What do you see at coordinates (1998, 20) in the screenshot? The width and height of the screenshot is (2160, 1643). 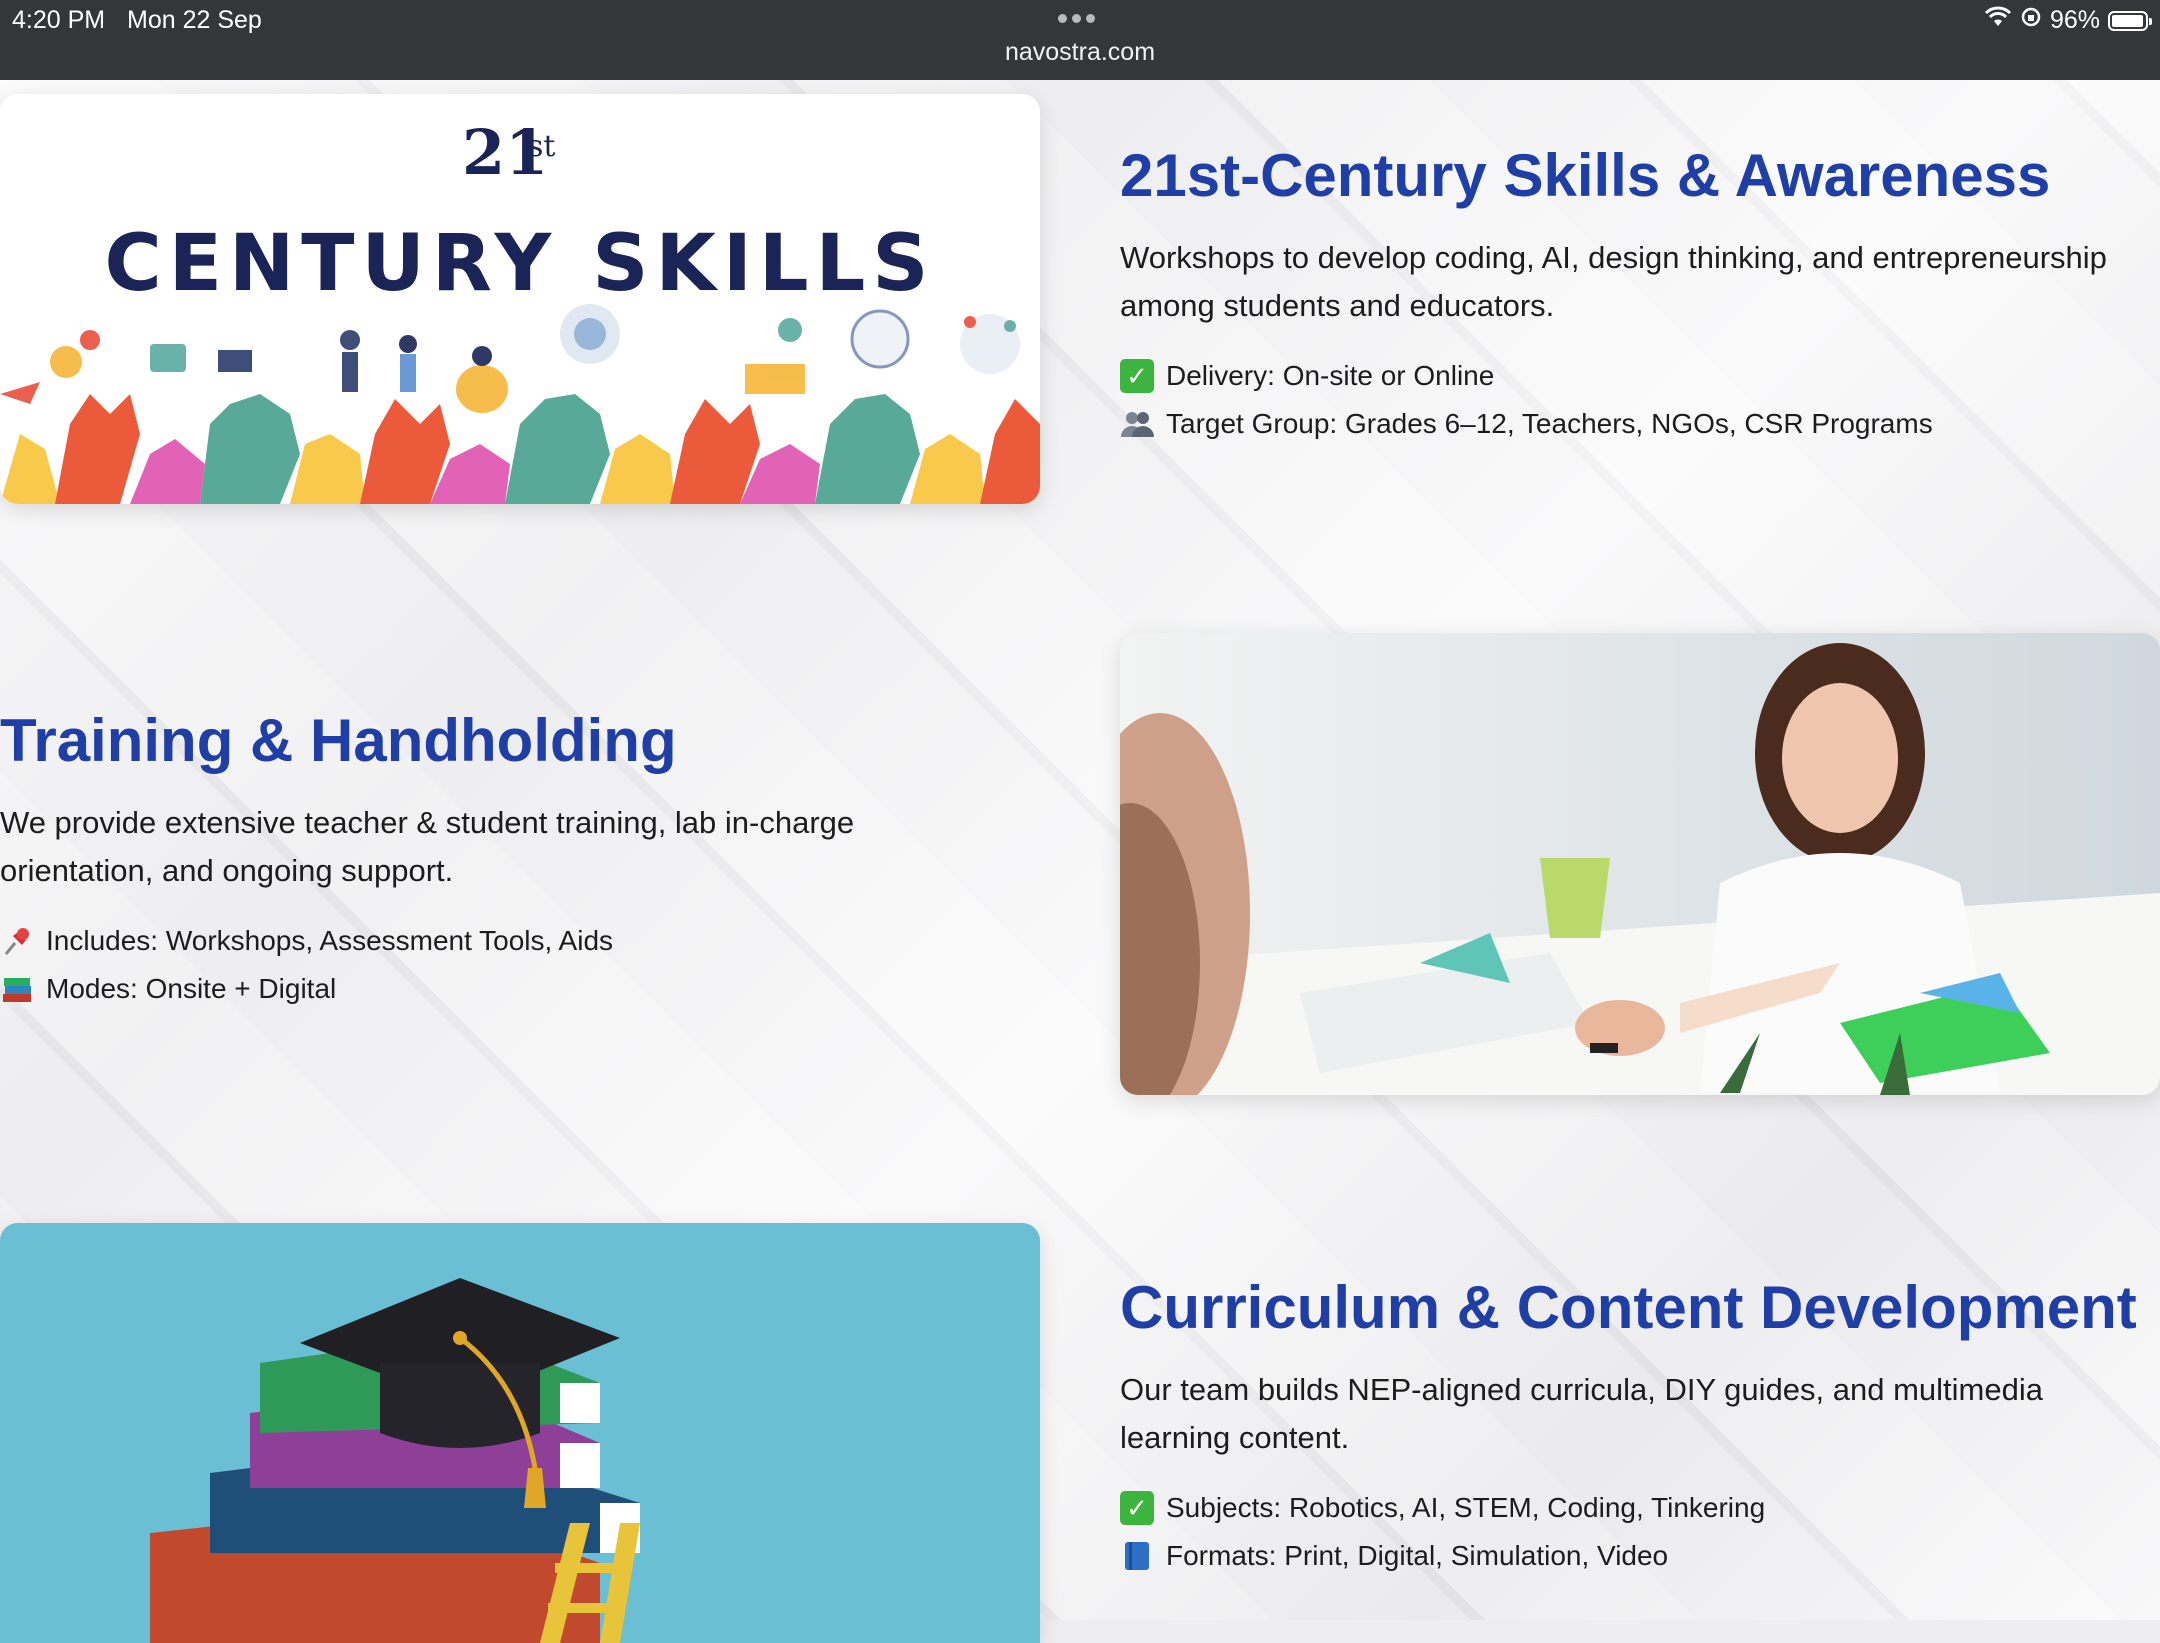 I see `wifi-icon` at bounding box center [1998, 20].